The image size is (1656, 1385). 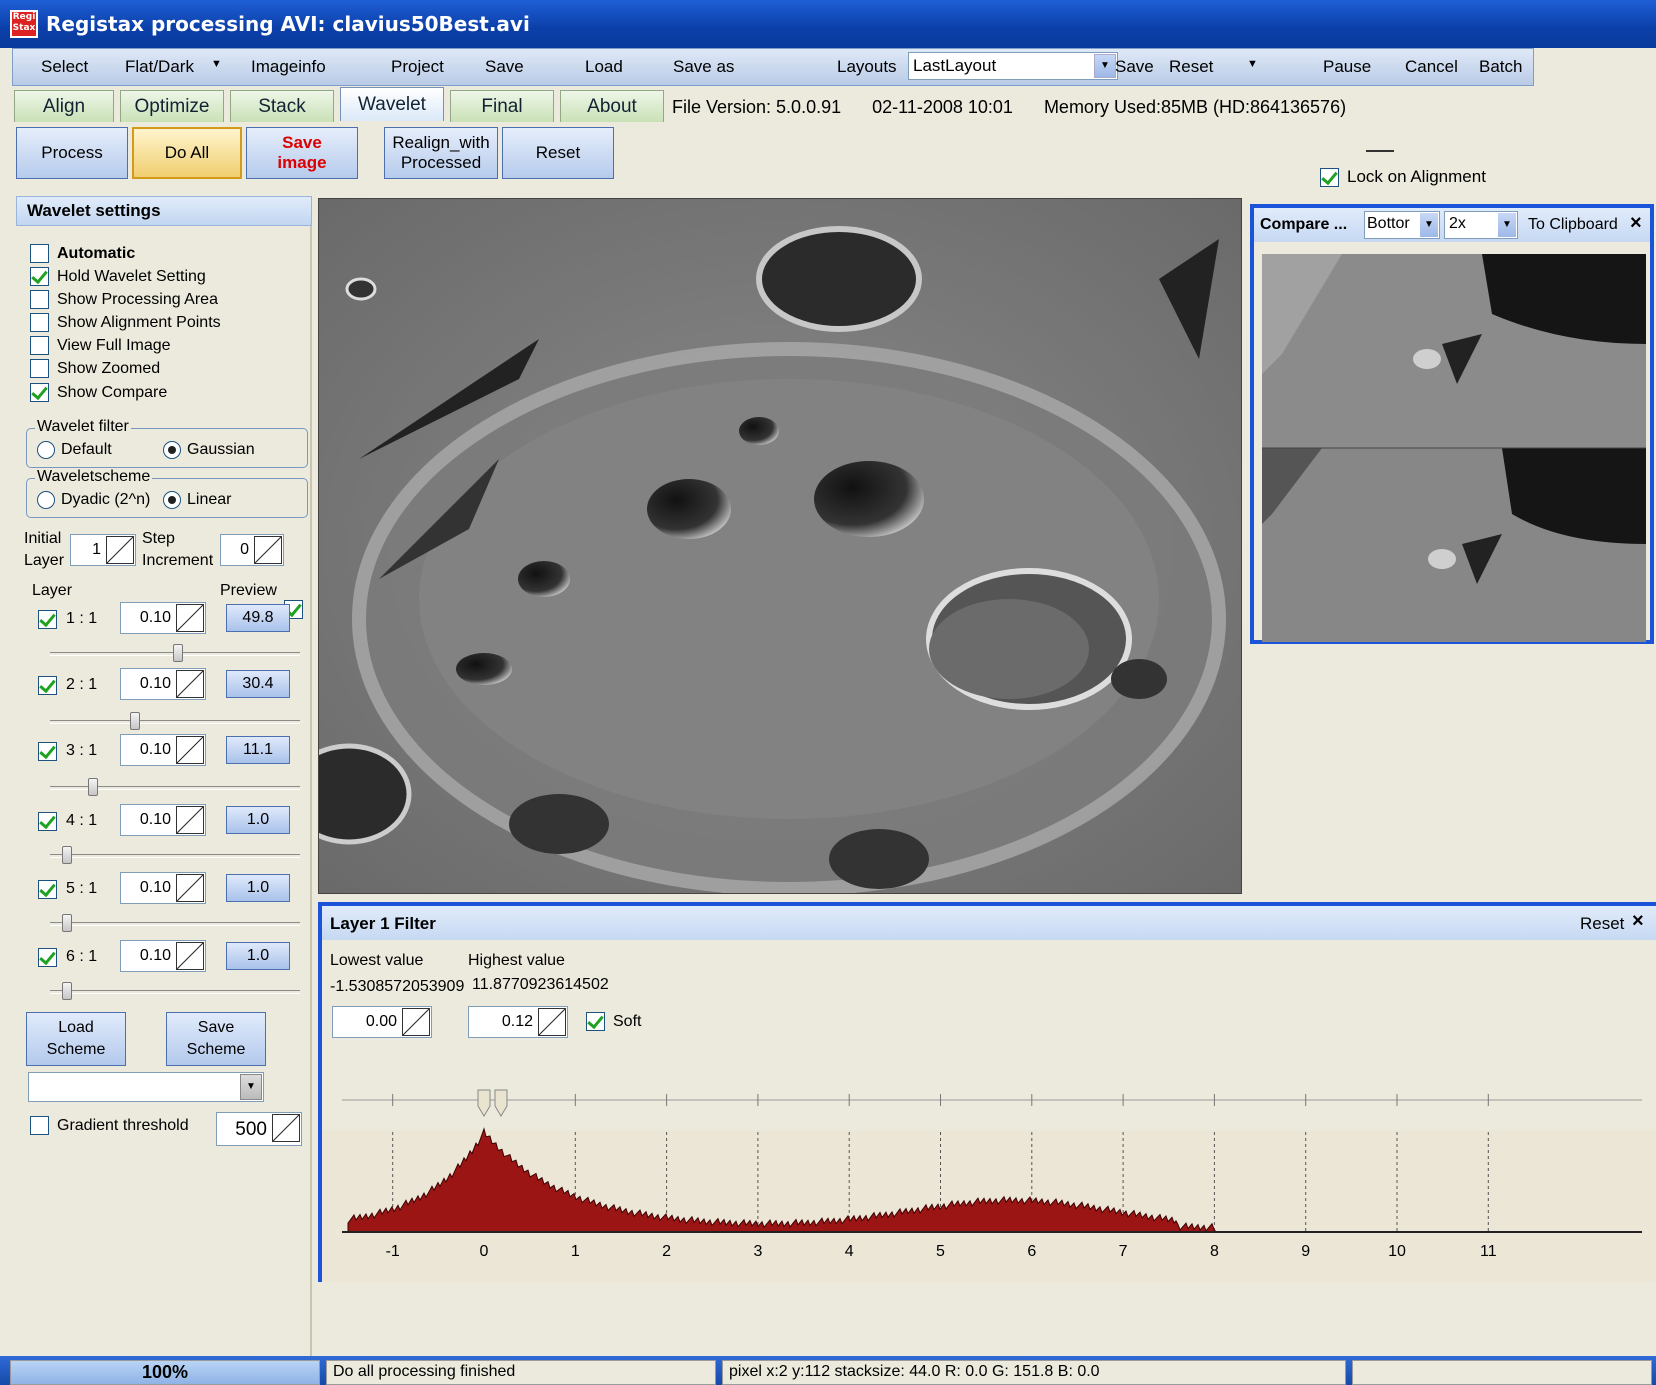 What do you see at coordinates (1431, 67) in the screenshot?
I see `cancel-button: Cancel` at bounding box center [1431, 67].